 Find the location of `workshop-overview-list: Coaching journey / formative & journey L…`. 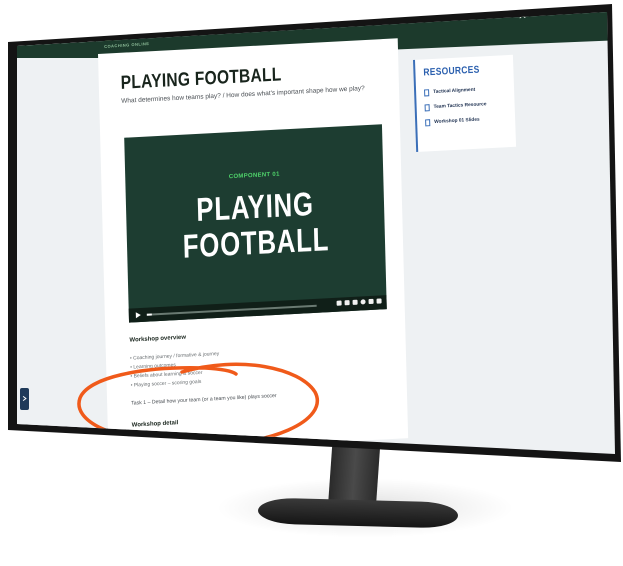

workshop-overview-list: Coaching journey / formative & journey L… is located at coordinates (175, 370).